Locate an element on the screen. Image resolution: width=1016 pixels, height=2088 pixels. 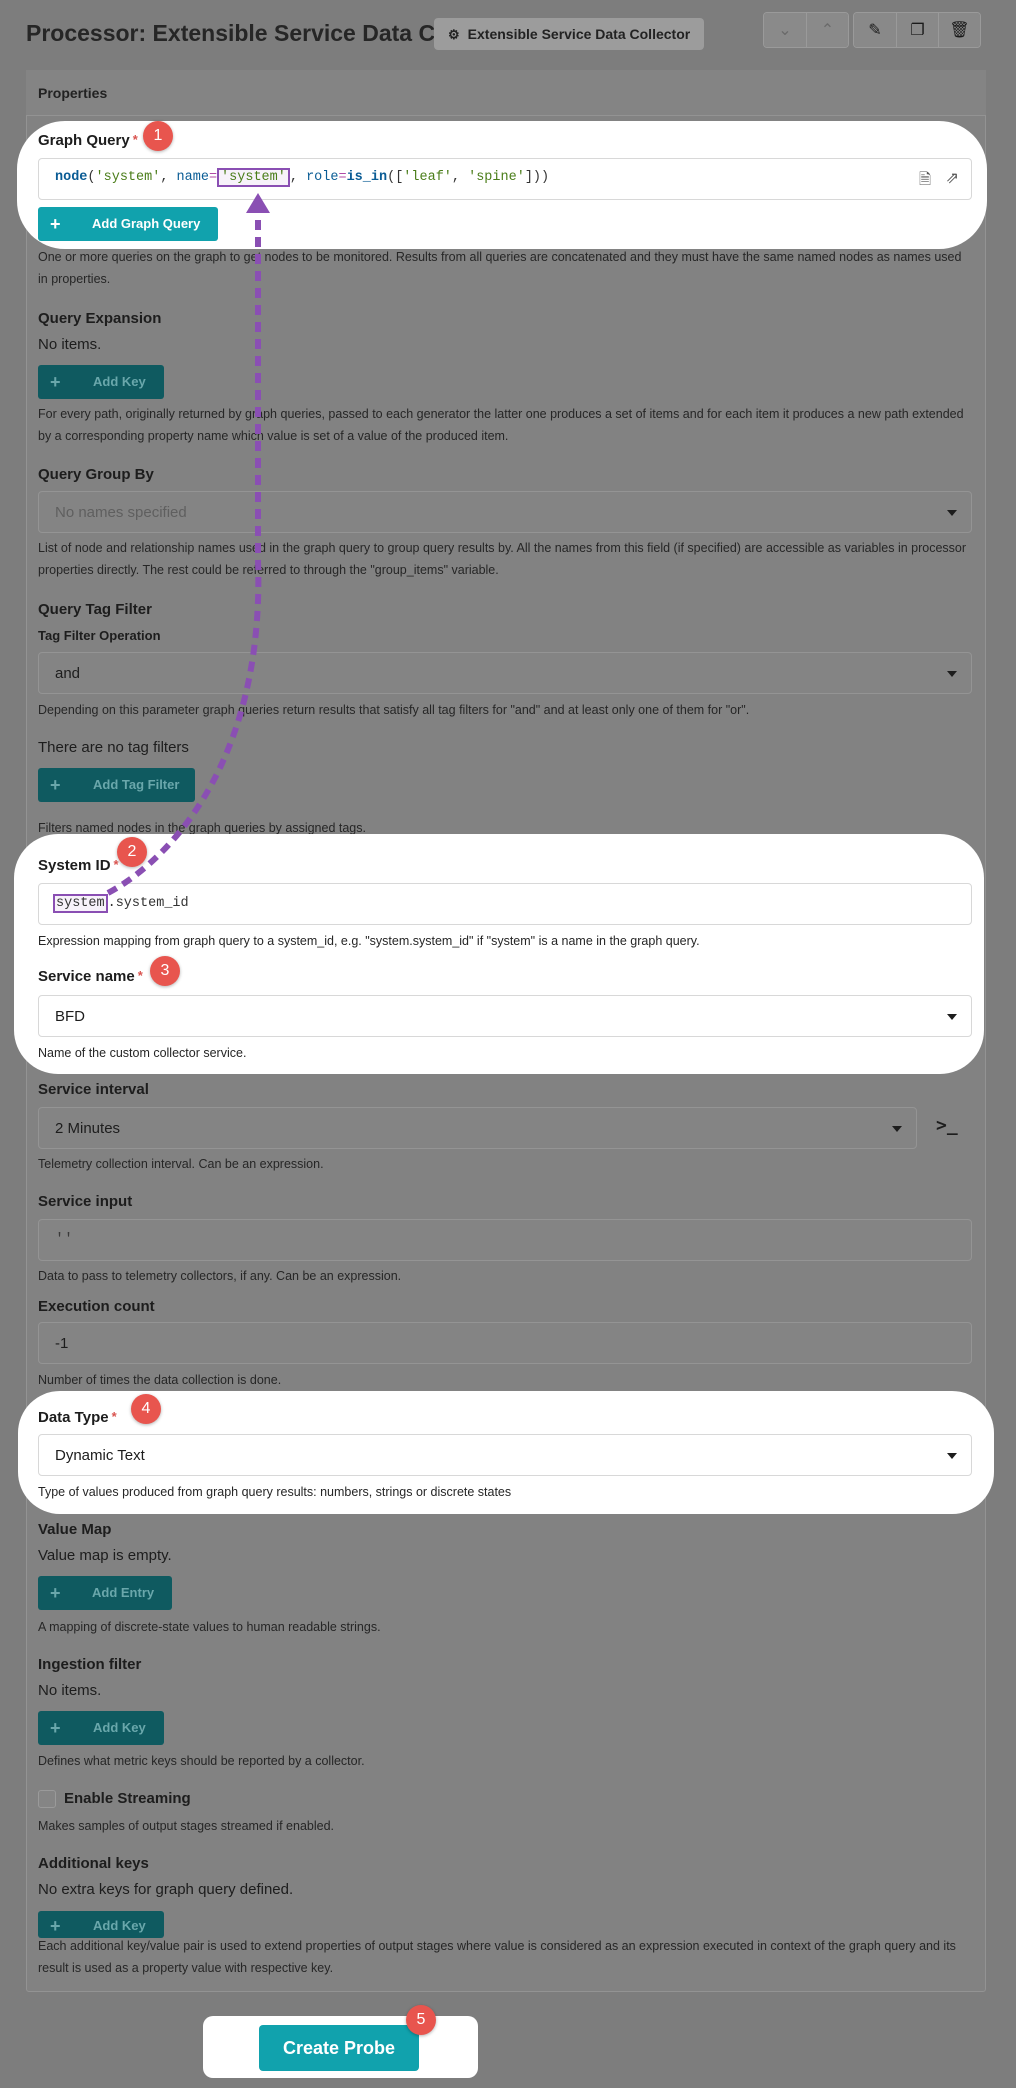
arrow-path is located at coordinates (184, 555).